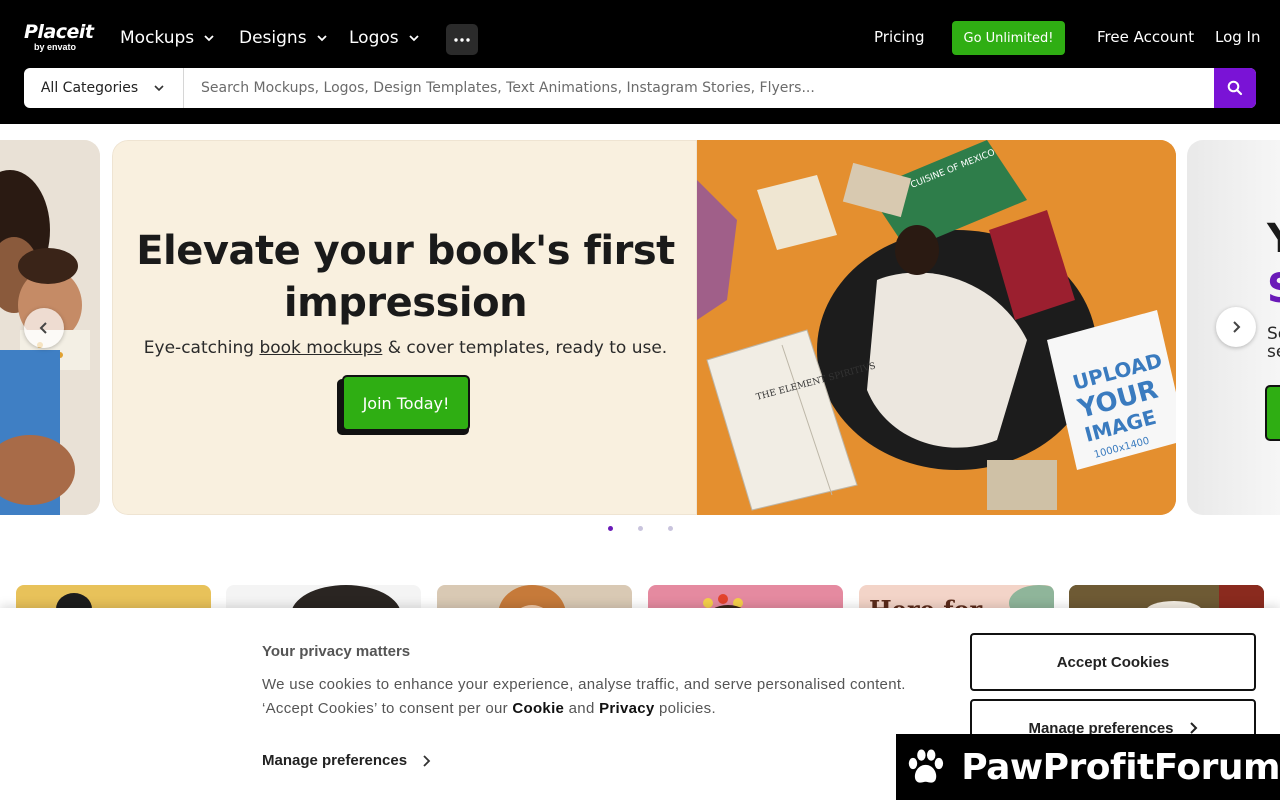 This screenshot has width=1280, height=800. Describe the element at coordinates (1273, 352) in the screenshot. I see `next-slide-subtitle-fragment-2: se` at that location.